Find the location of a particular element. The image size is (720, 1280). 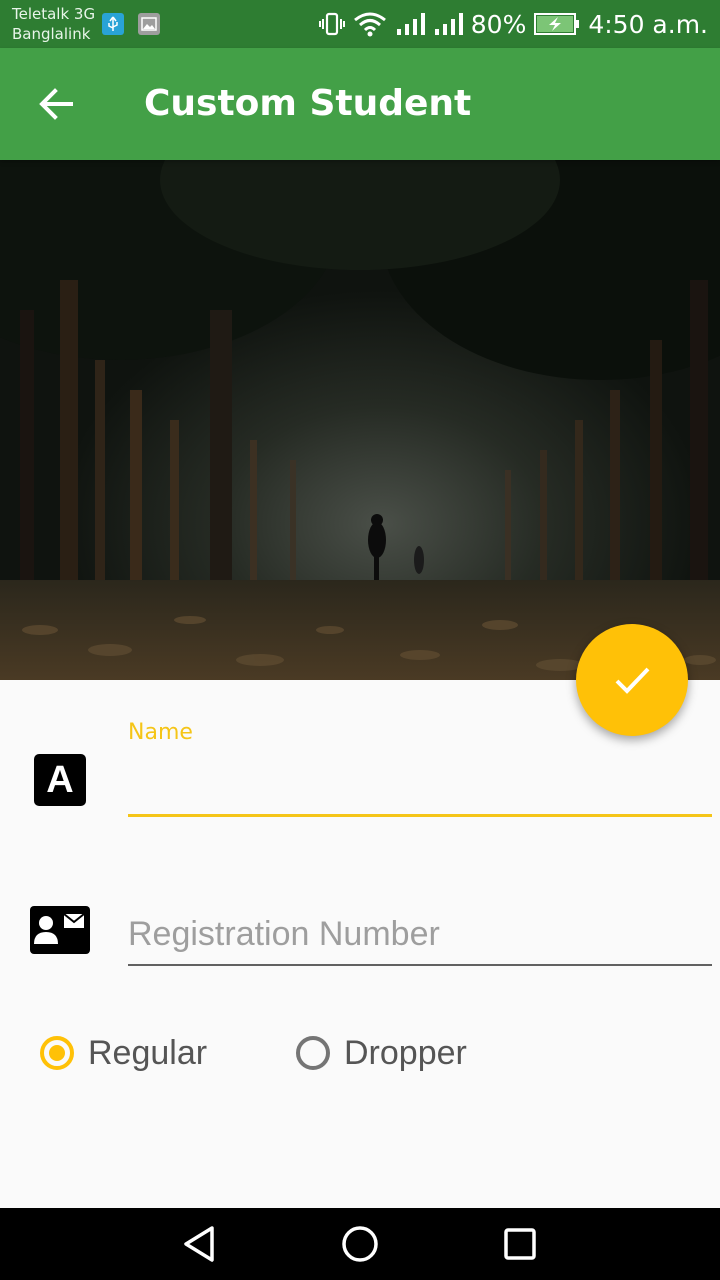

check-icon is located at coordinates (632, 680).